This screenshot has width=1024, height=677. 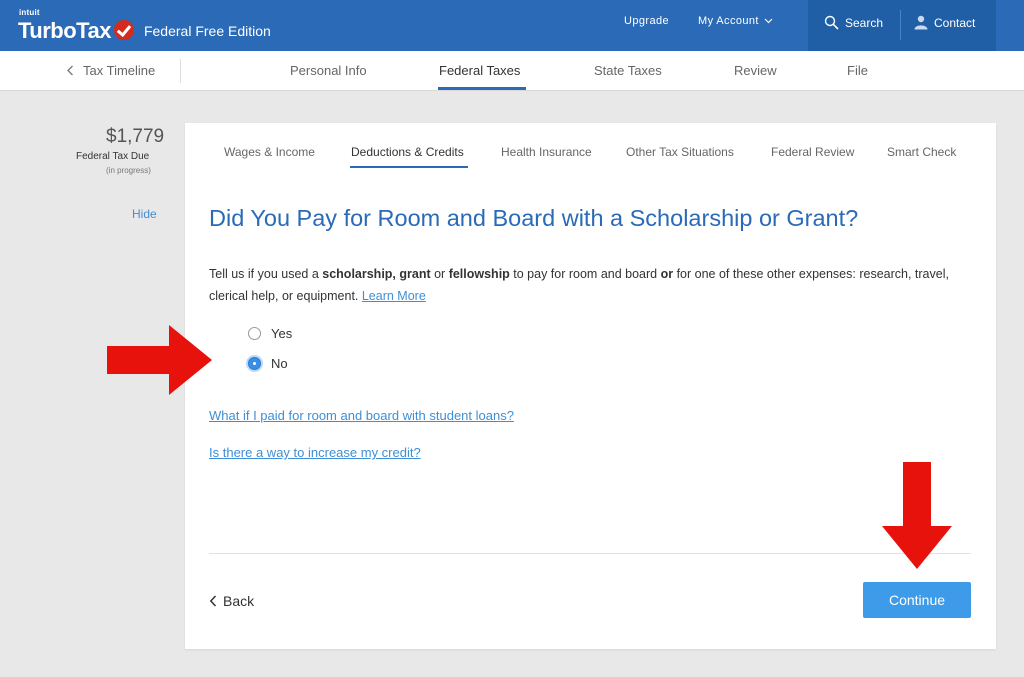 What do you see at coordinates (482, 88) in the screenshot?
I see `nav-active-indicator` at bounding box center [482, 88].